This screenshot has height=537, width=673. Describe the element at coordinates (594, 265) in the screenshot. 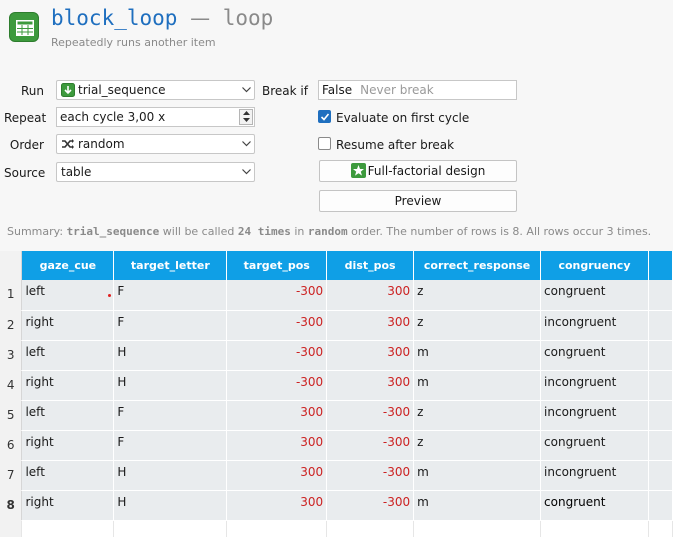

I see `column-header: congruency` at that location.